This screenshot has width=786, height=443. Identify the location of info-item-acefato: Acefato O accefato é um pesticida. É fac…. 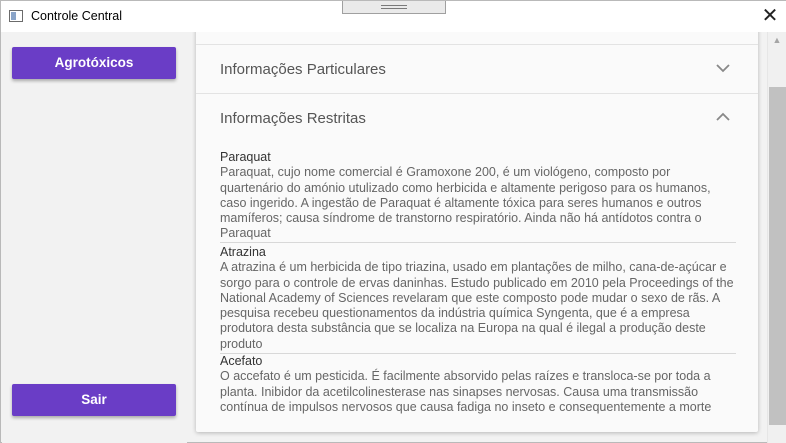
(478, 384).